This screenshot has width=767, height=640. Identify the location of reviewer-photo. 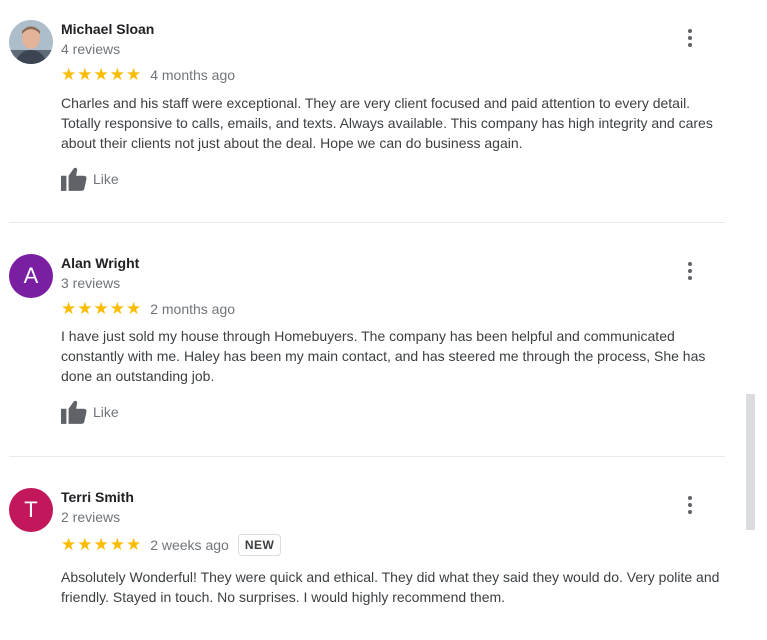
(31, 42).